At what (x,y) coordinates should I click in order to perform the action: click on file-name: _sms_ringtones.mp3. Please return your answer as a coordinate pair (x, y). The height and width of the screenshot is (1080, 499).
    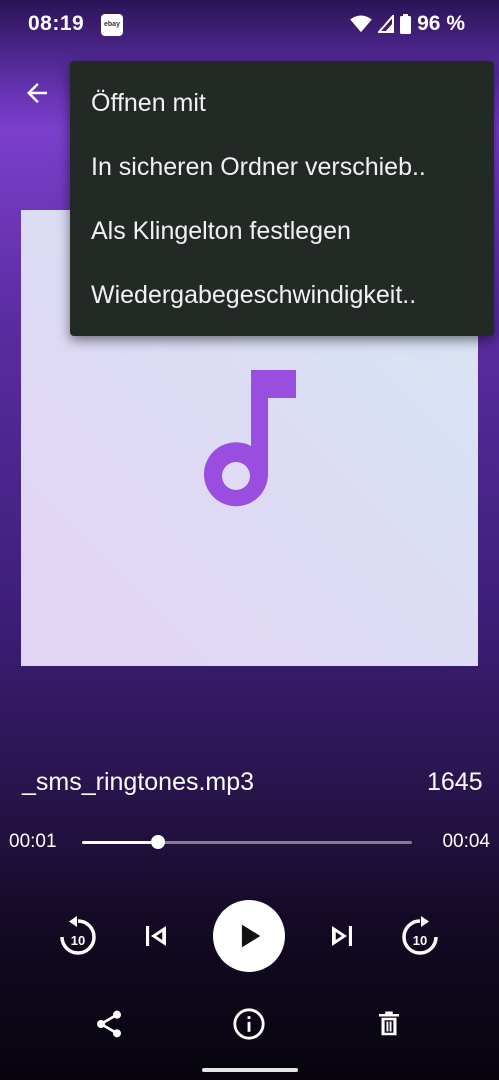
    Looking at the image, I should click on (138, 782).